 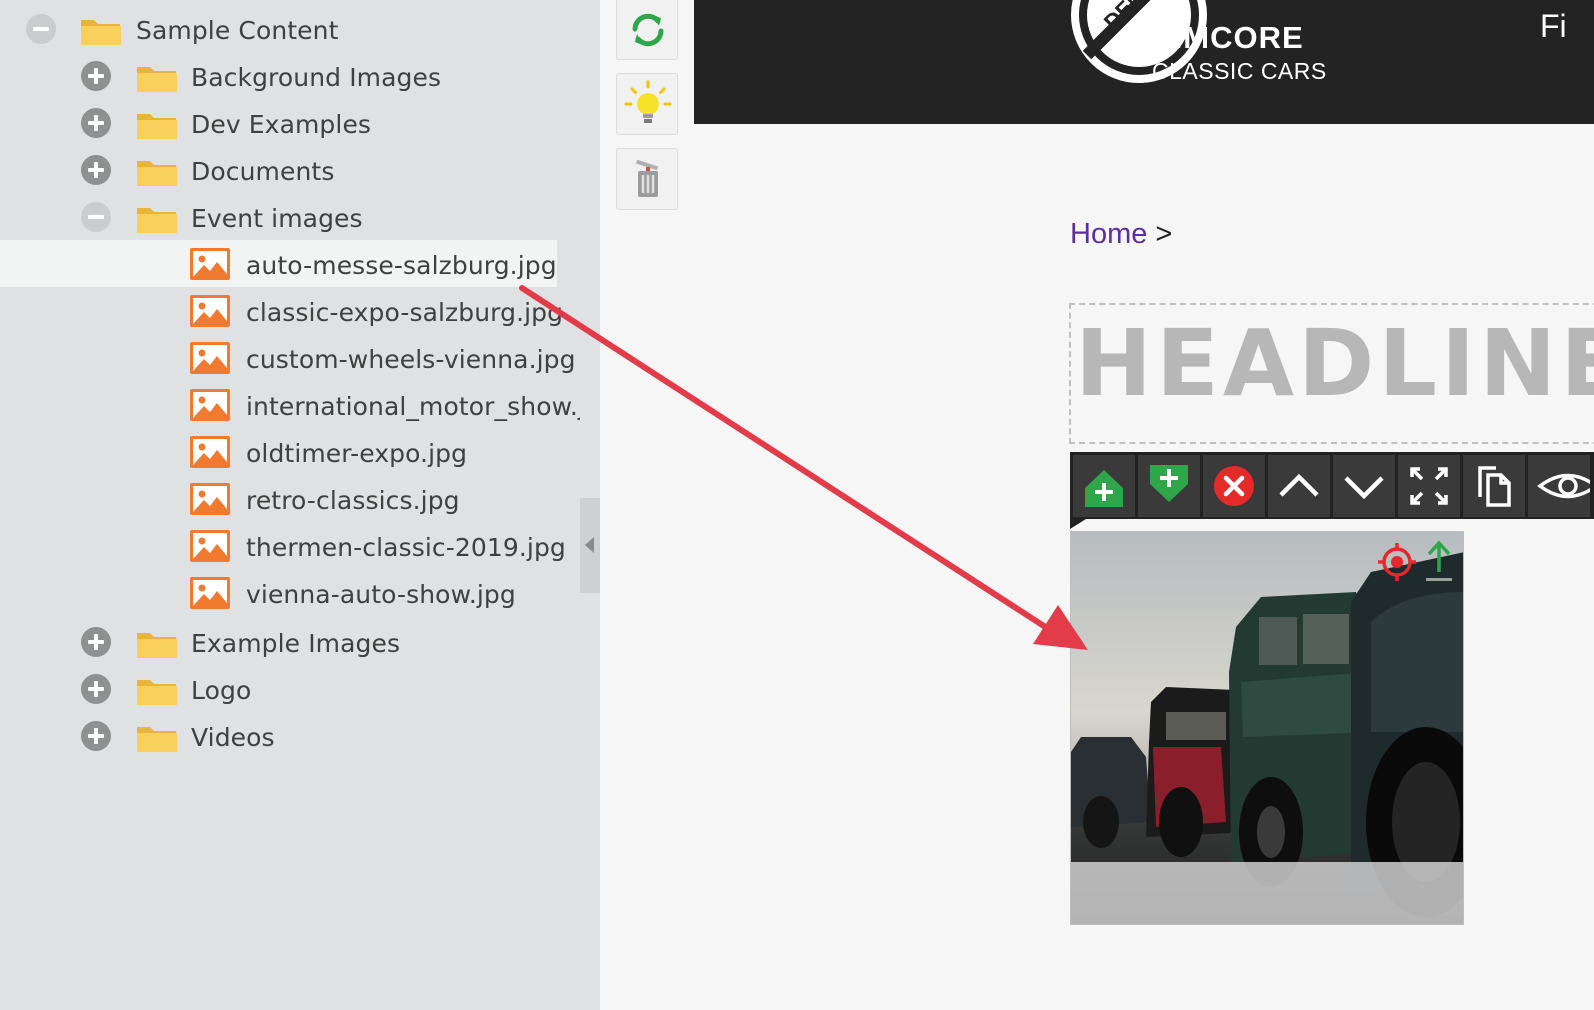 What do you see at coordinates (277, 218) in the screenshot?
I see `tree-node-label: Event images` at bounding box center [277, 218].